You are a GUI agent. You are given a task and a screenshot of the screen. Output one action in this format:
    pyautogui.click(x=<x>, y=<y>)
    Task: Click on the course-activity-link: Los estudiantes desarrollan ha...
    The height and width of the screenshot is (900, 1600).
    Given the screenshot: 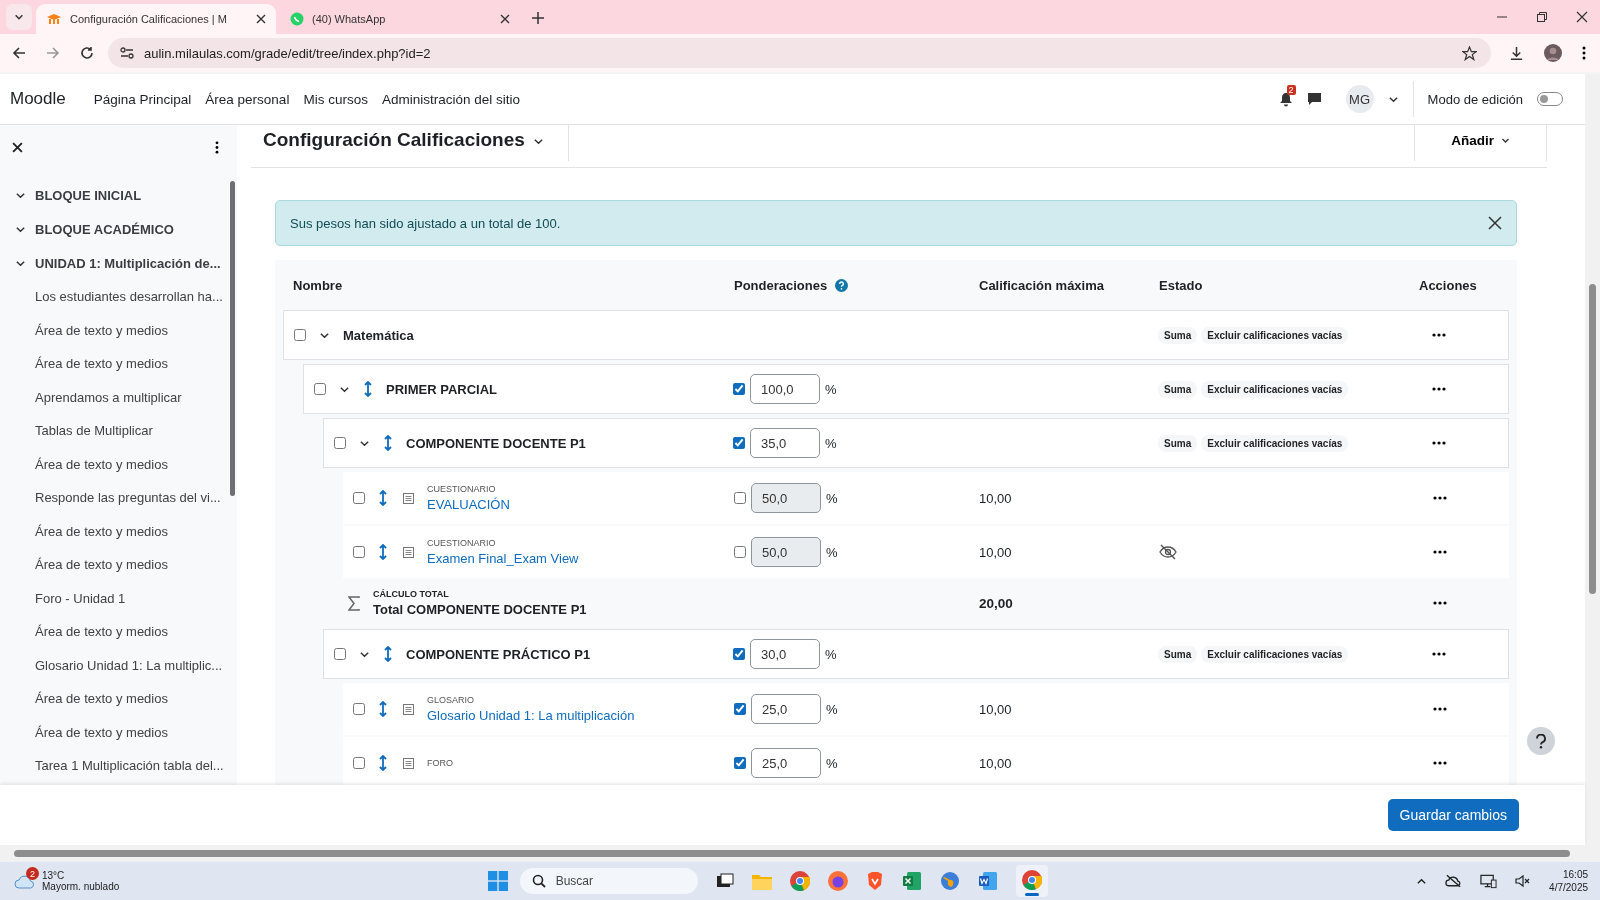 What is the action you would take?
    pyautogui.click(x=126, y=297)
    